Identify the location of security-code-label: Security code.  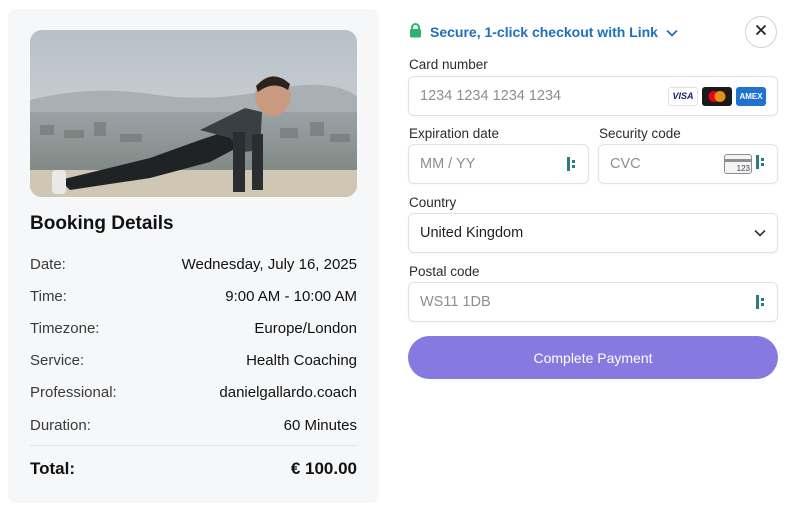
(640, 133).